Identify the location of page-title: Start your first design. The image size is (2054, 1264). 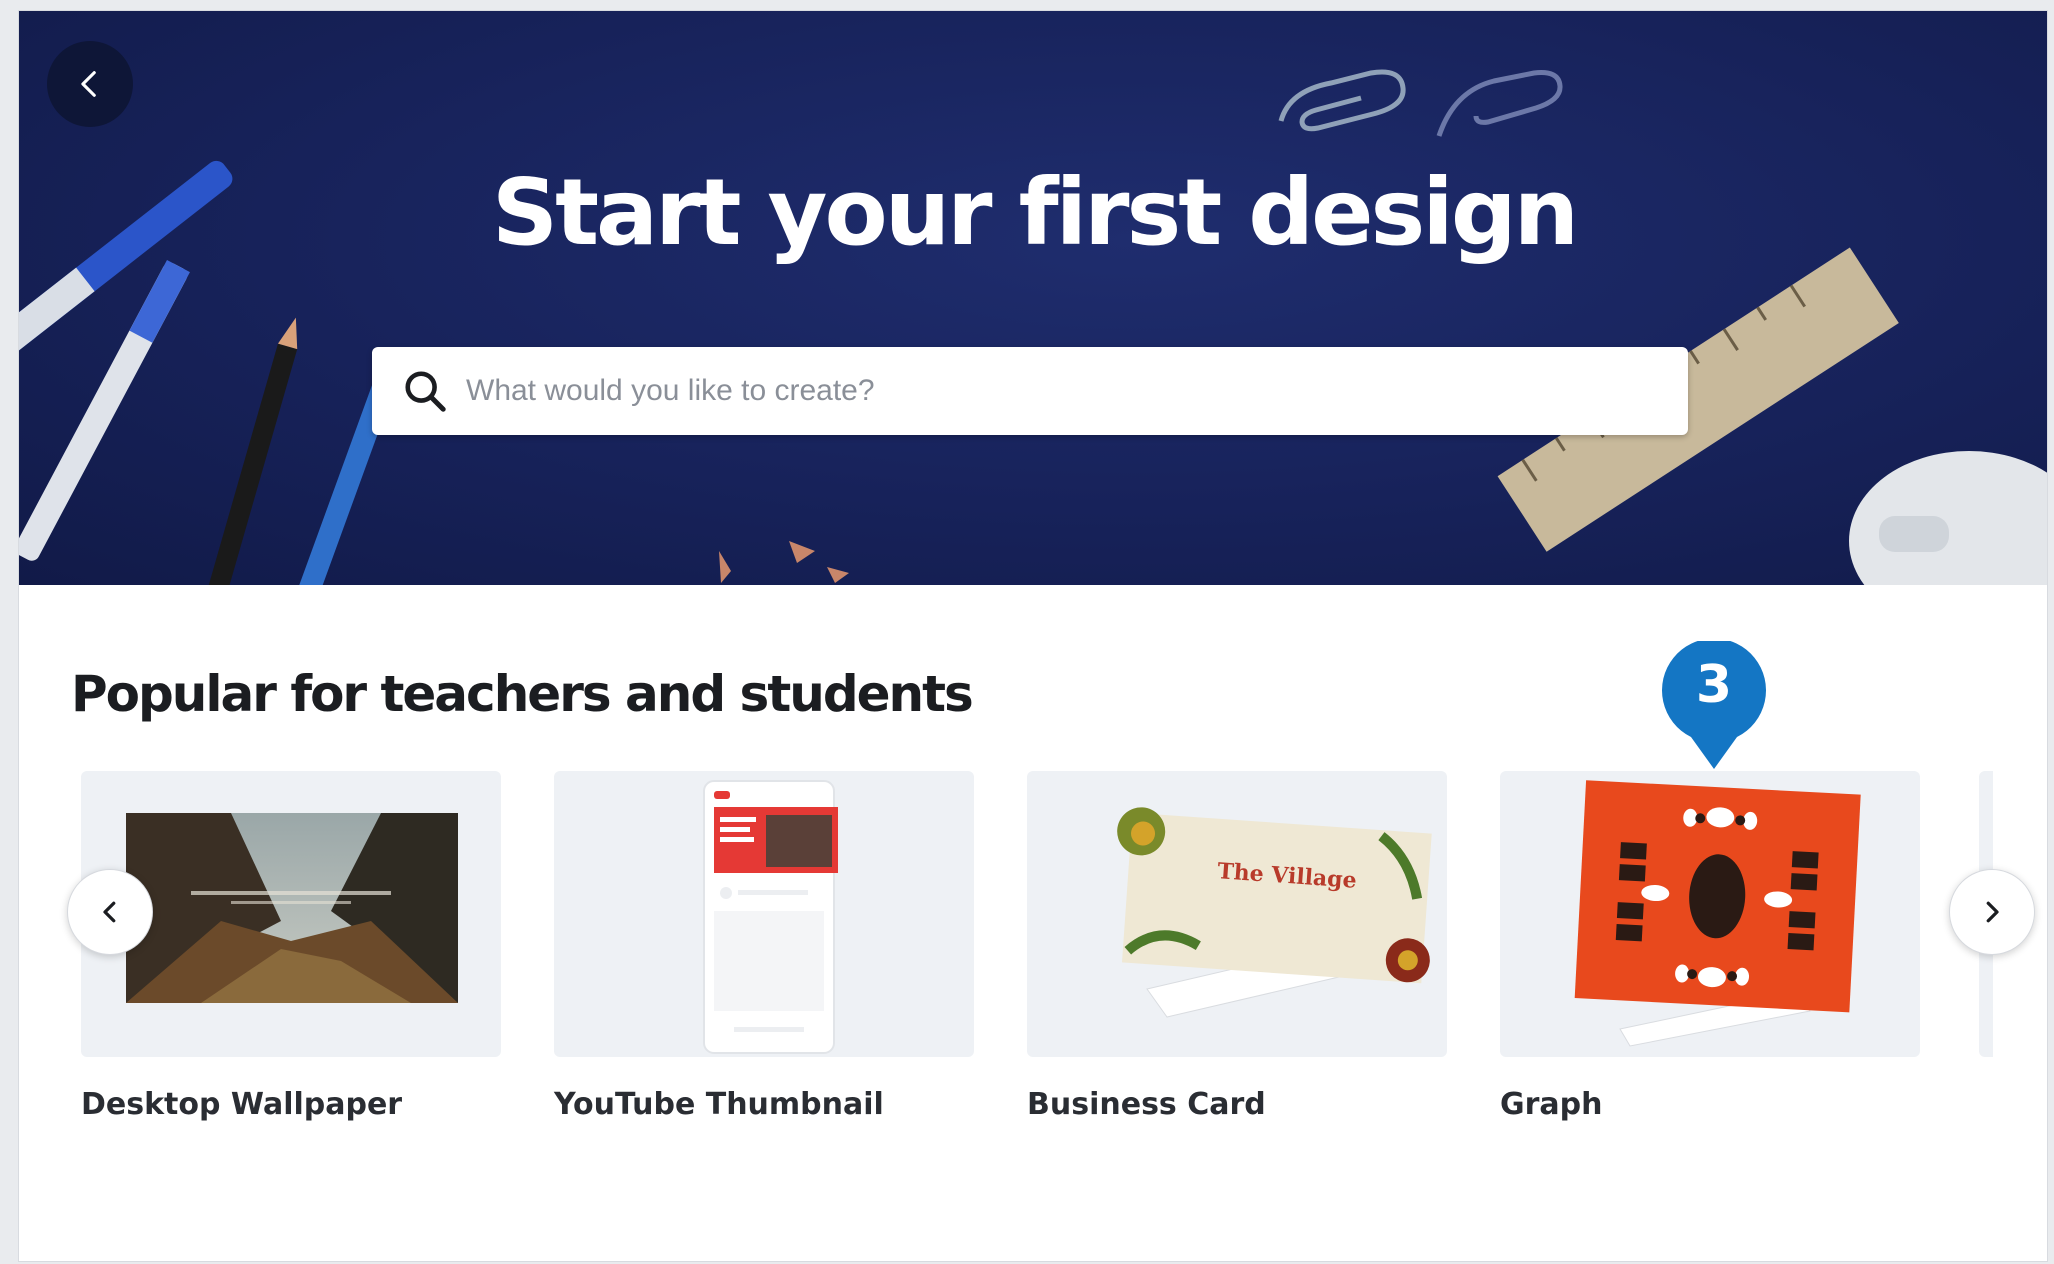
(1035, 212).